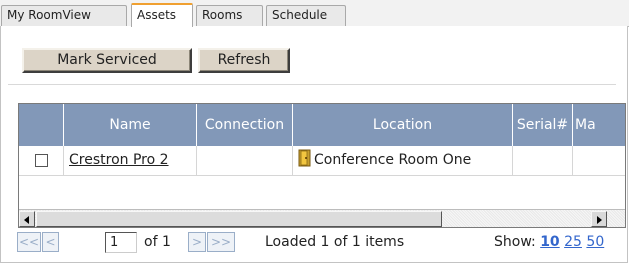  What do you see at coordinates (244, 60) in the screenshot?
I see `refresh-button: Refresh` at bounding box center [244, 60].